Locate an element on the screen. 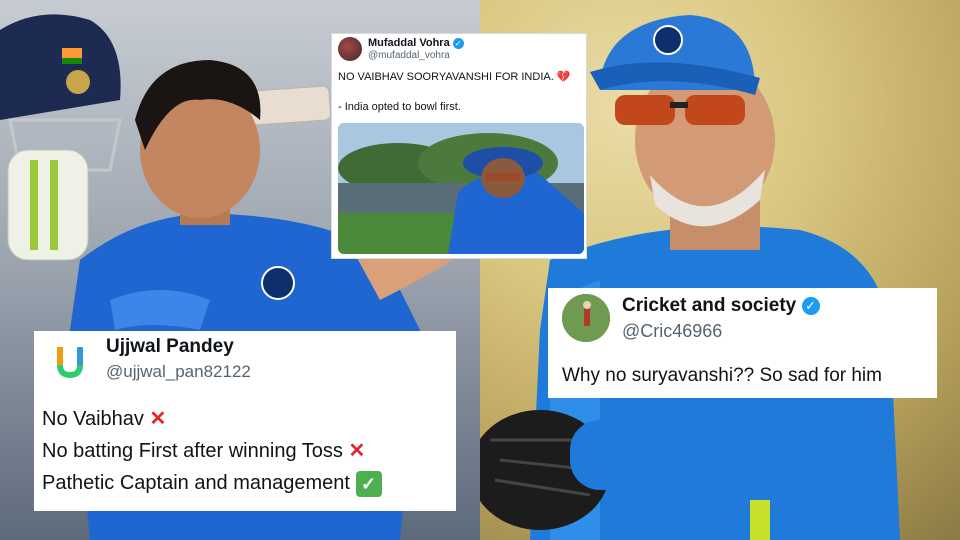 This screenshot has height=540, width=960. tweet-author-name: Cricket and society is located at coordinates (709, 305).